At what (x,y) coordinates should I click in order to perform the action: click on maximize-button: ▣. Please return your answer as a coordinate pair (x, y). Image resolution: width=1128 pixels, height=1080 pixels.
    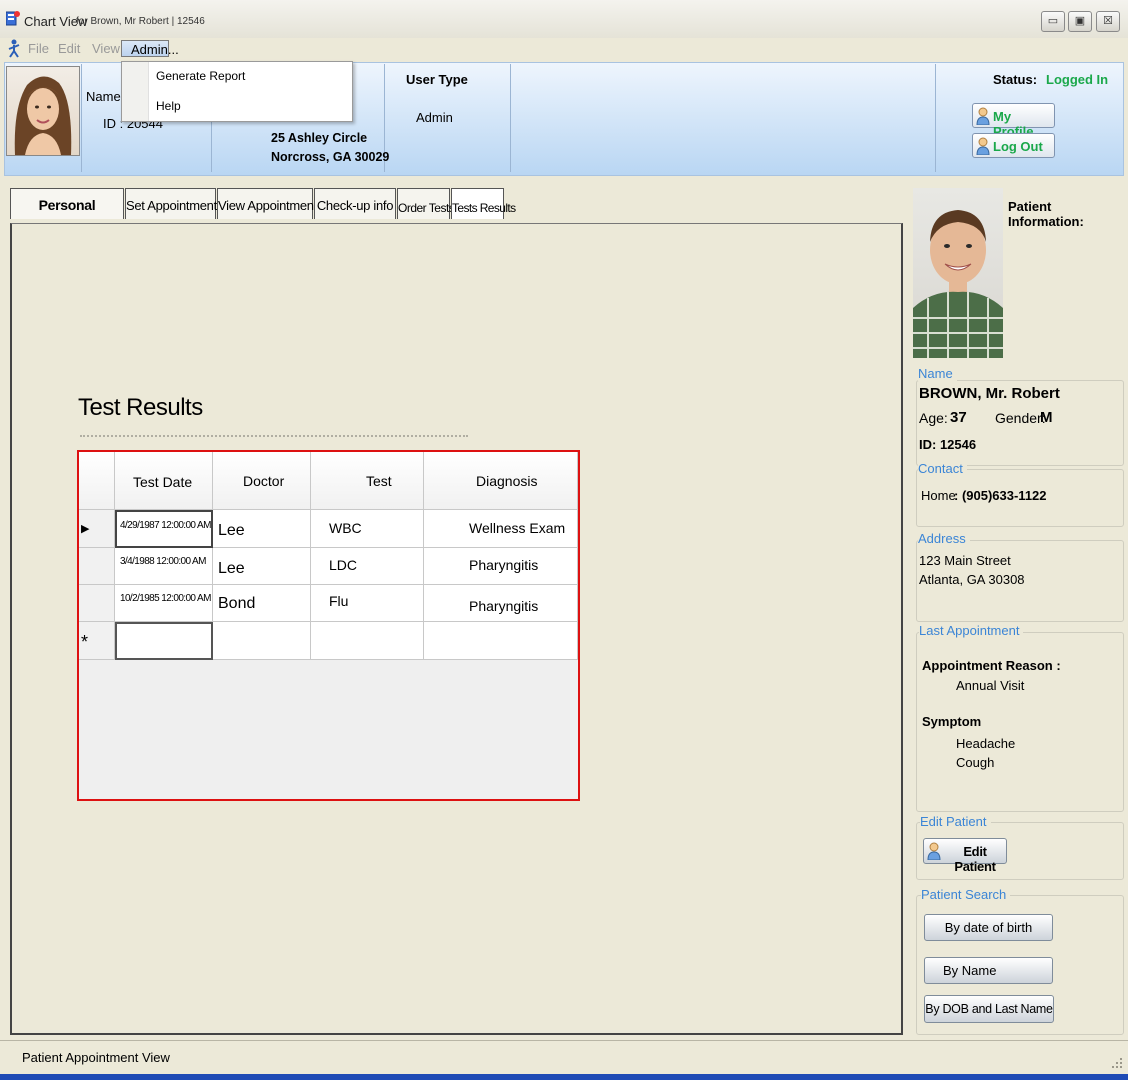
    Looking at the image, I should click on (1080, 21).